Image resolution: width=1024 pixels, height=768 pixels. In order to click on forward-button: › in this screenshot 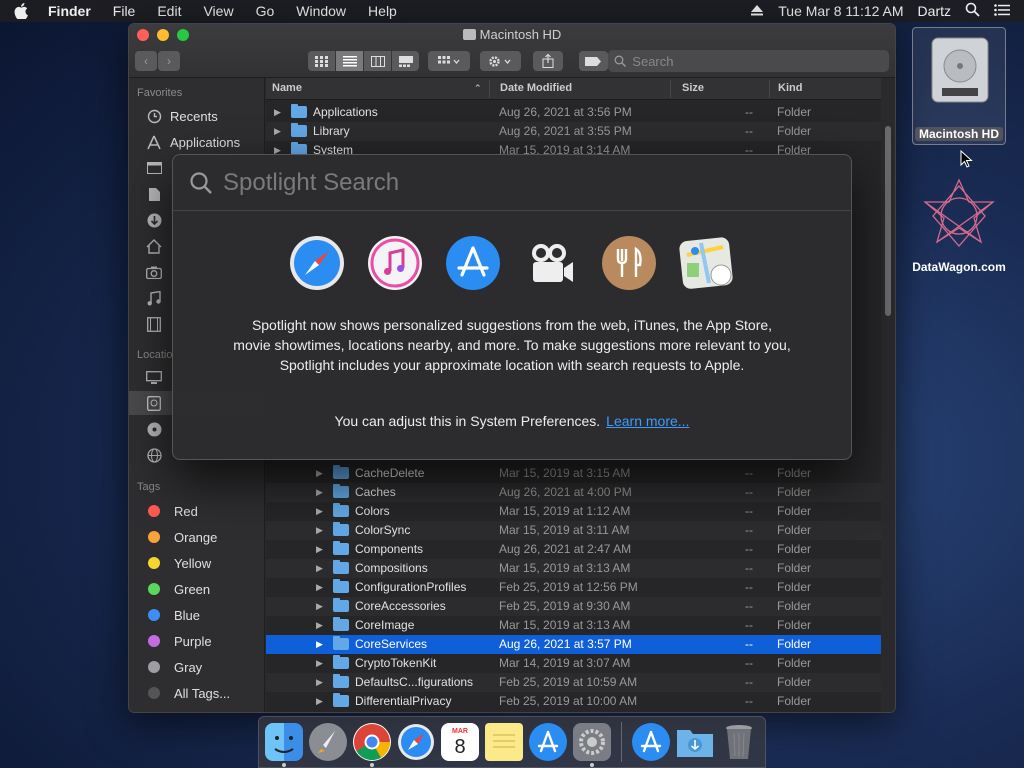, I will do `click(169, 61)`.